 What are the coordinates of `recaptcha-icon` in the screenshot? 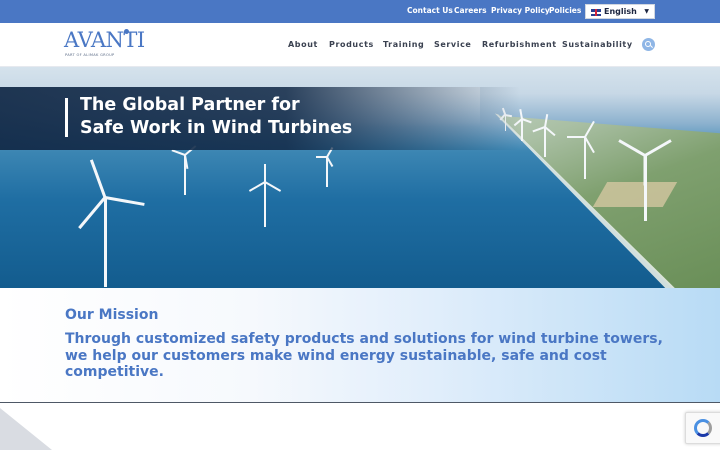 It's located at (703, 428).